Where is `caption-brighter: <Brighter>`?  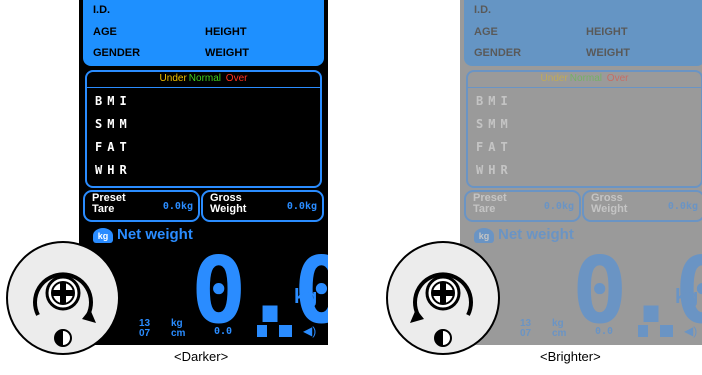 caption-brighter: <Brighter> is located at coordinates (570, 356).